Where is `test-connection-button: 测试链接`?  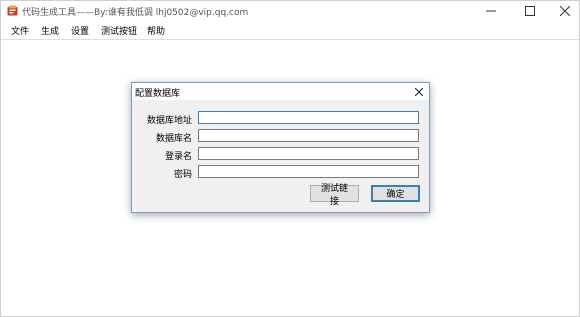 test-connection-button: 测试链接 is located at coordinates (334, 195).